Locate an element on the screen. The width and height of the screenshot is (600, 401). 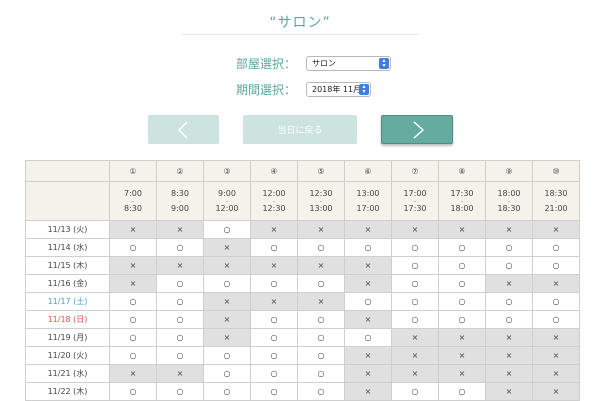
next-period-button is located at coordinates (417, 129).